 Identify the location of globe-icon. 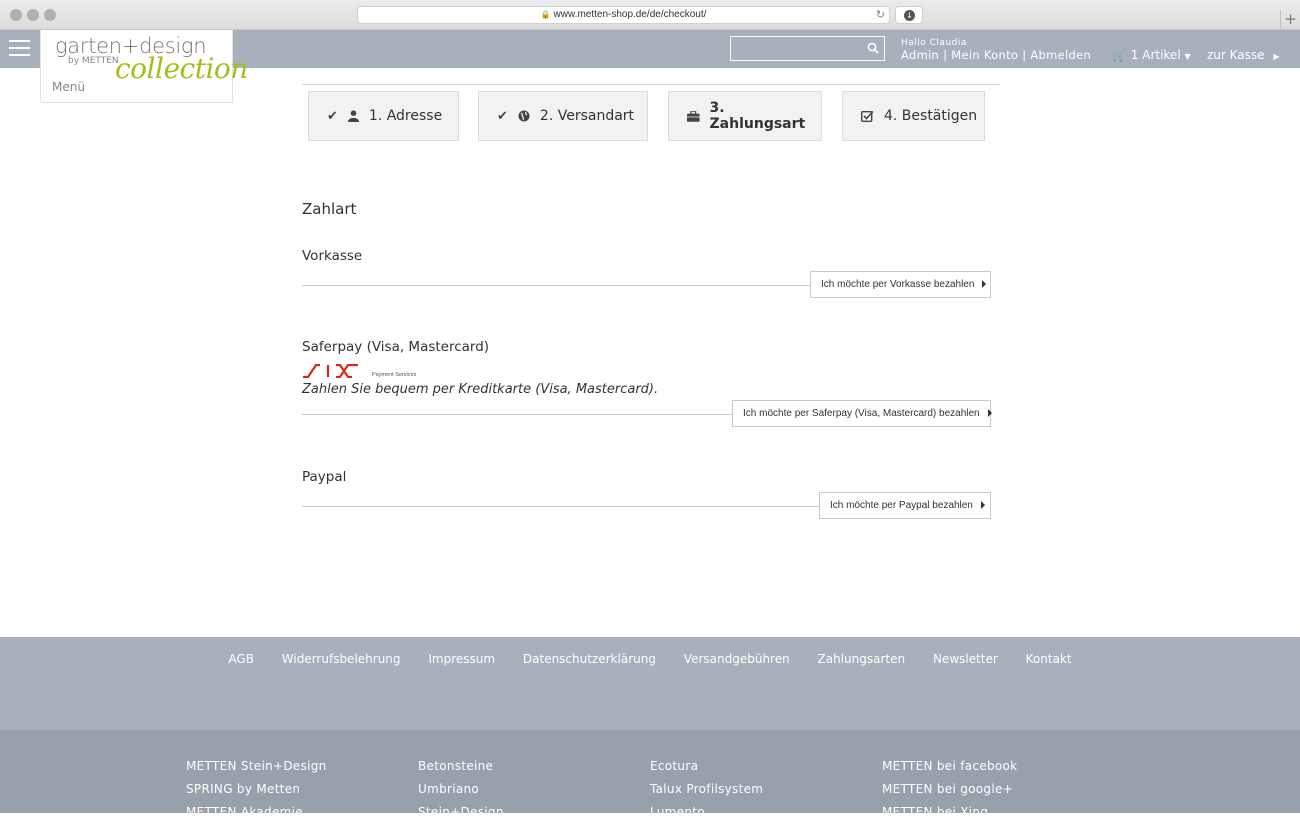
(524, 116).